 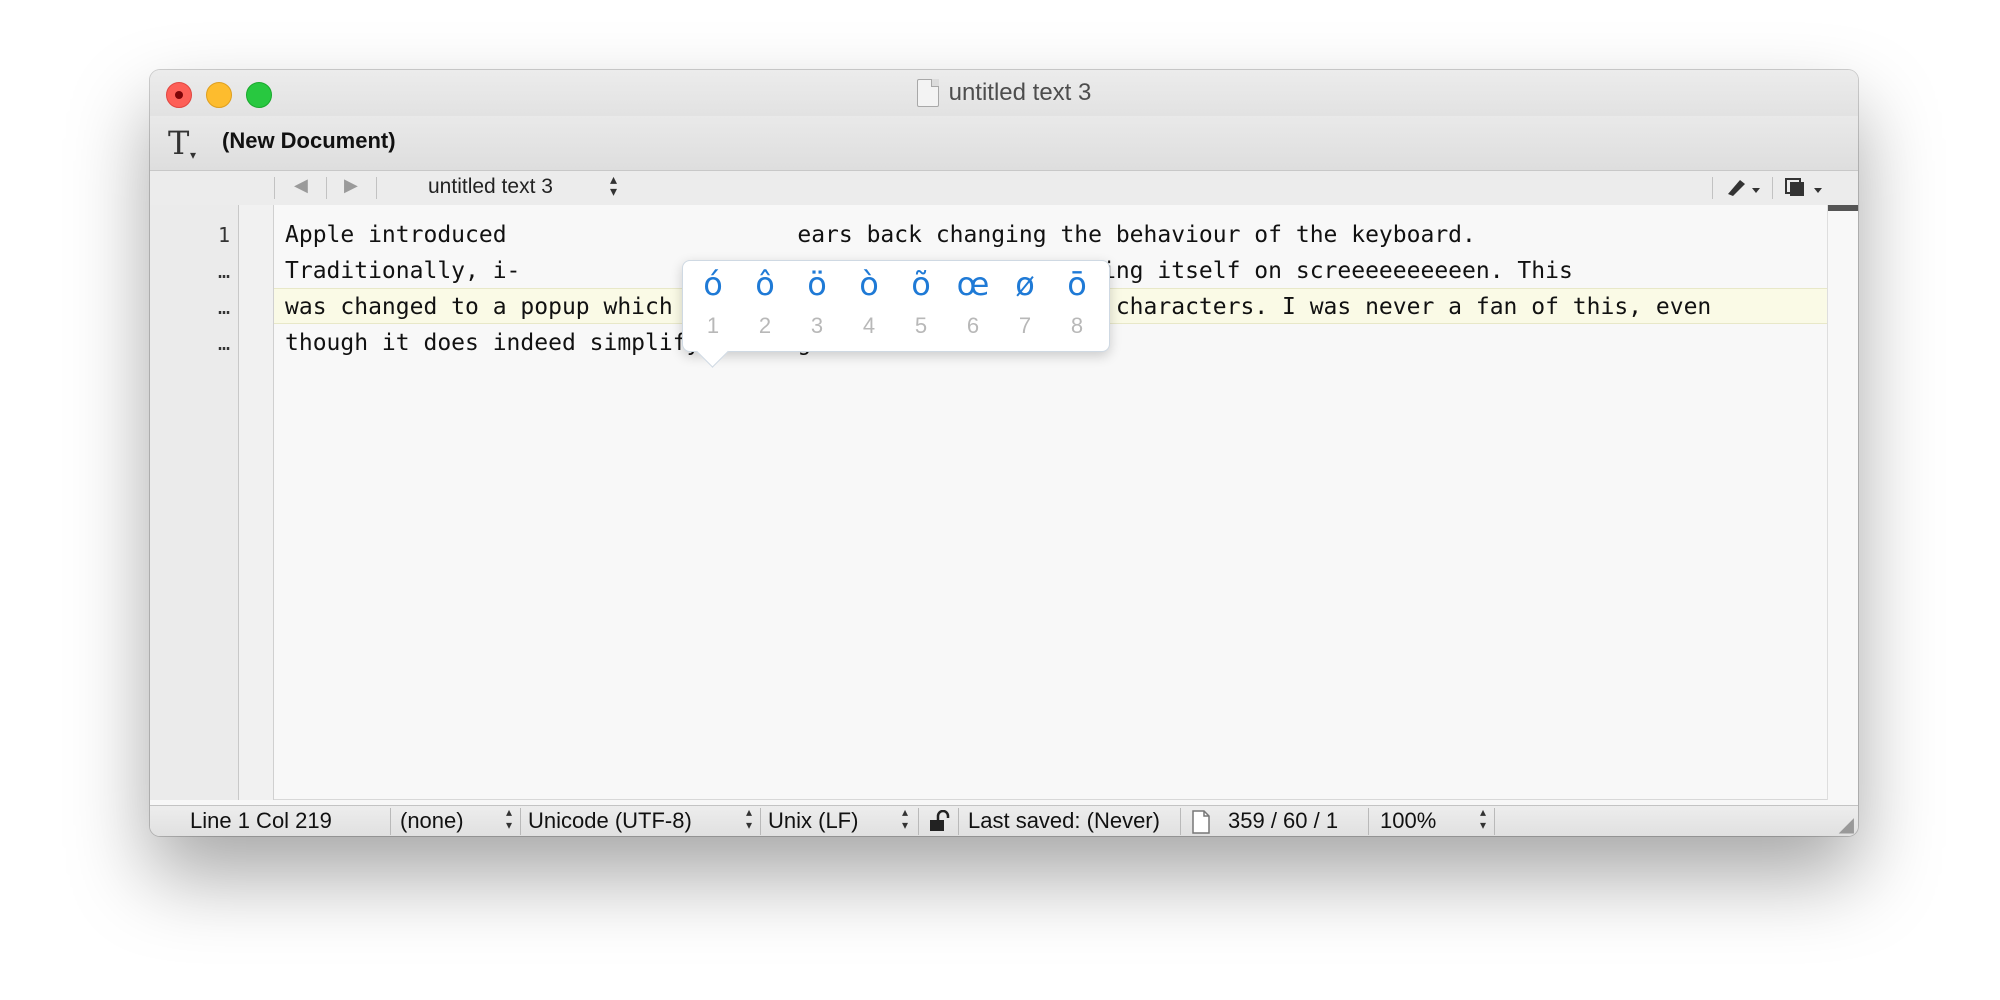 What do you see at coordinates (1020, 92) in the screenshot?
I see `window-title-text: untitled text 3` at bounding box center [1020, 92].